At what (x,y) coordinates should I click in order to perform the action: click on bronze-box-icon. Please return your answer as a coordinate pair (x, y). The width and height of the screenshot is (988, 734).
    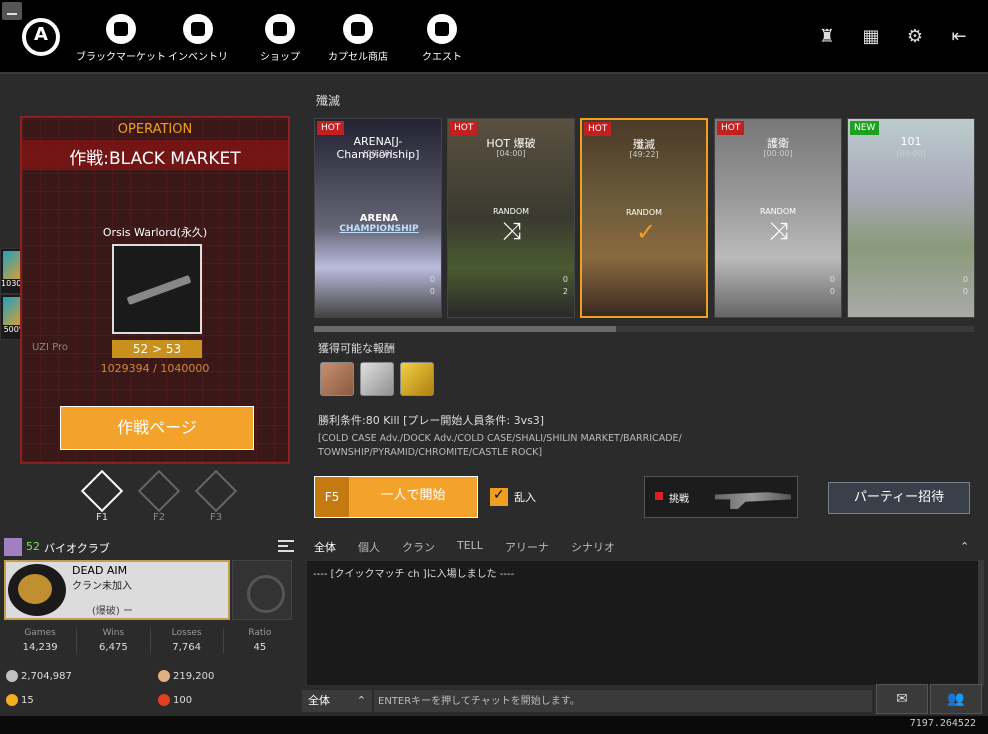
    Looking at the image, I should click on (337, 379).